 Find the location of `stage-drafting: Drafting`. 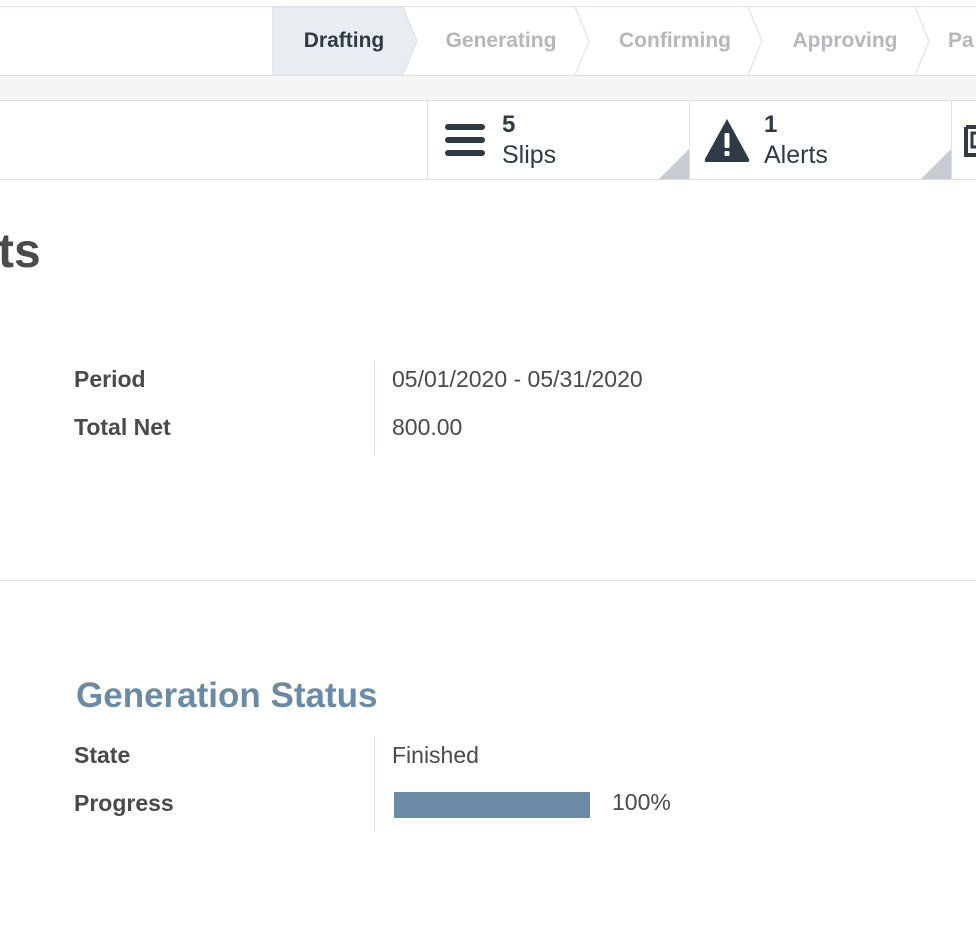

stage-drafting: Drafting is located at coordinates (344, 41).